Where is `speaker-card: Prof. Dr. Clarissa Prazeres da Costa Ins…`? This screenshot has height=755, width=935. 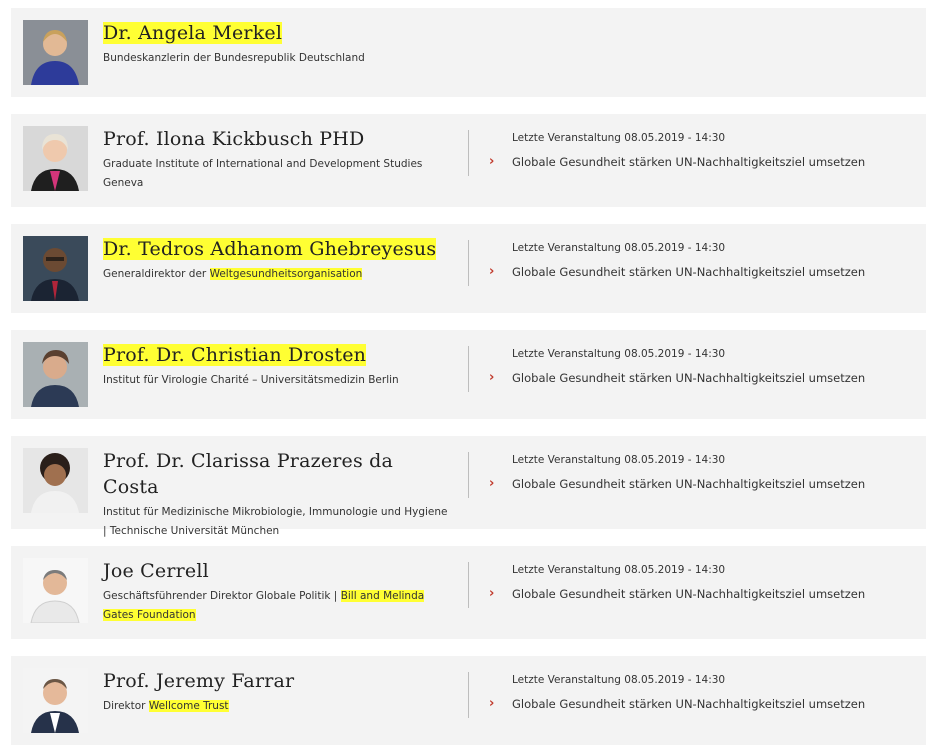
speaker-card: Prof. Dr. Clarissa Prazeres da Costa Ins… is located at coordinates (468, 486).